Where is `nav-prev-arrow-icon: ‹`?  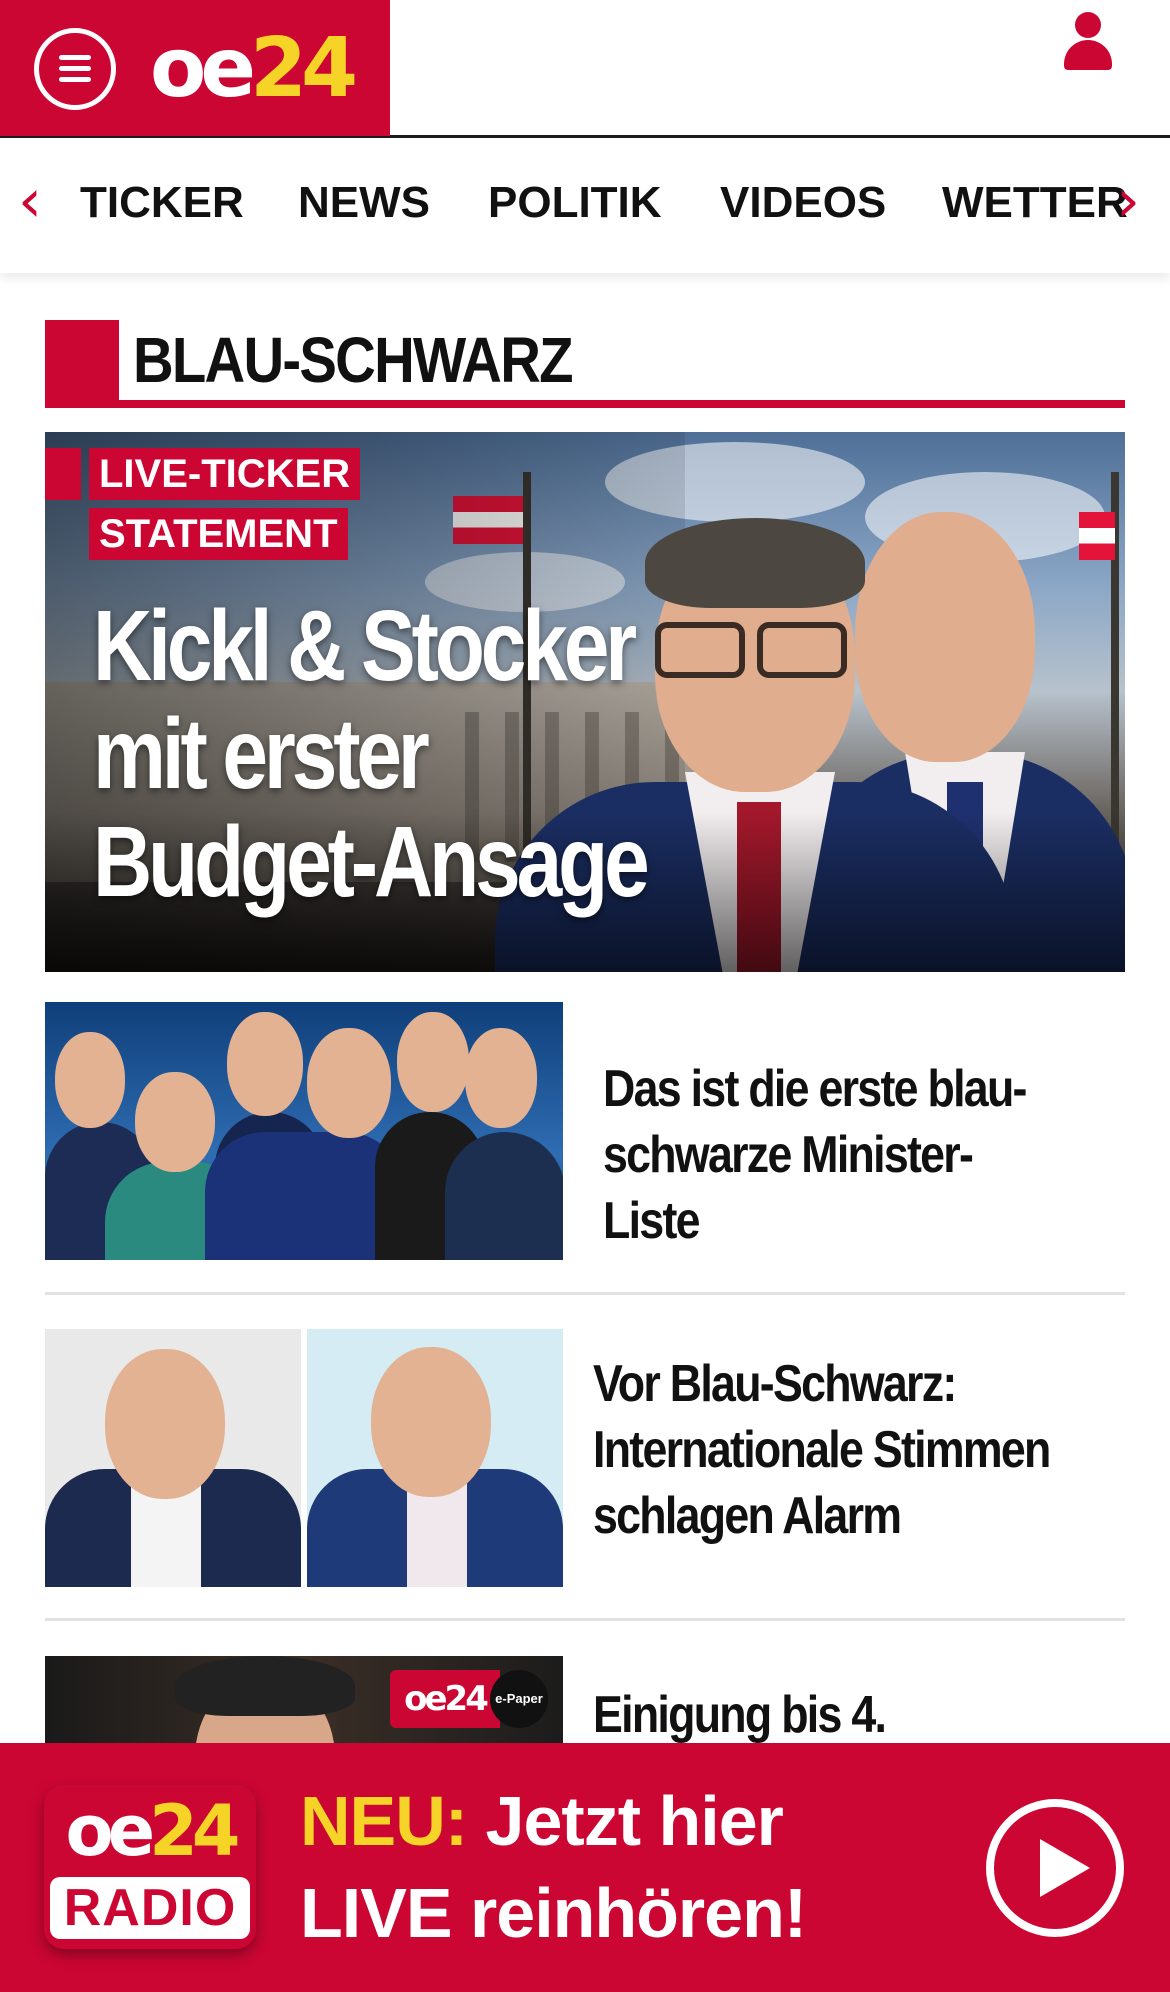 nav-prev-arrow-icon: ‹ is located at coordinates (30, 201).